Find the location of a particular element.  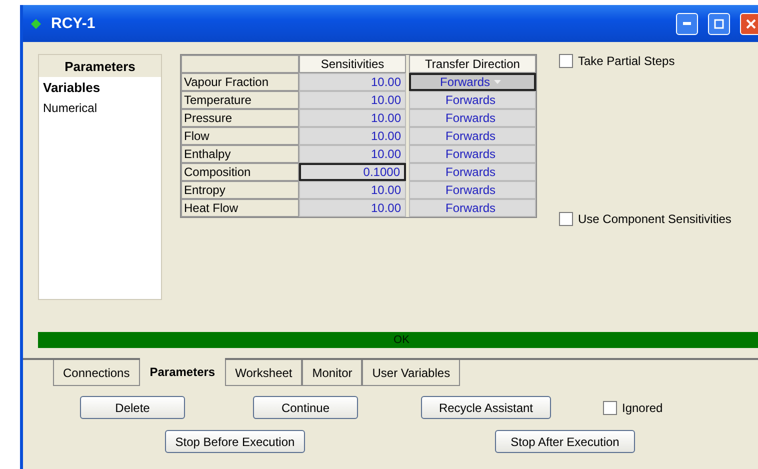

row-label: Vapour Fraction is located at coordinates (240, 82).